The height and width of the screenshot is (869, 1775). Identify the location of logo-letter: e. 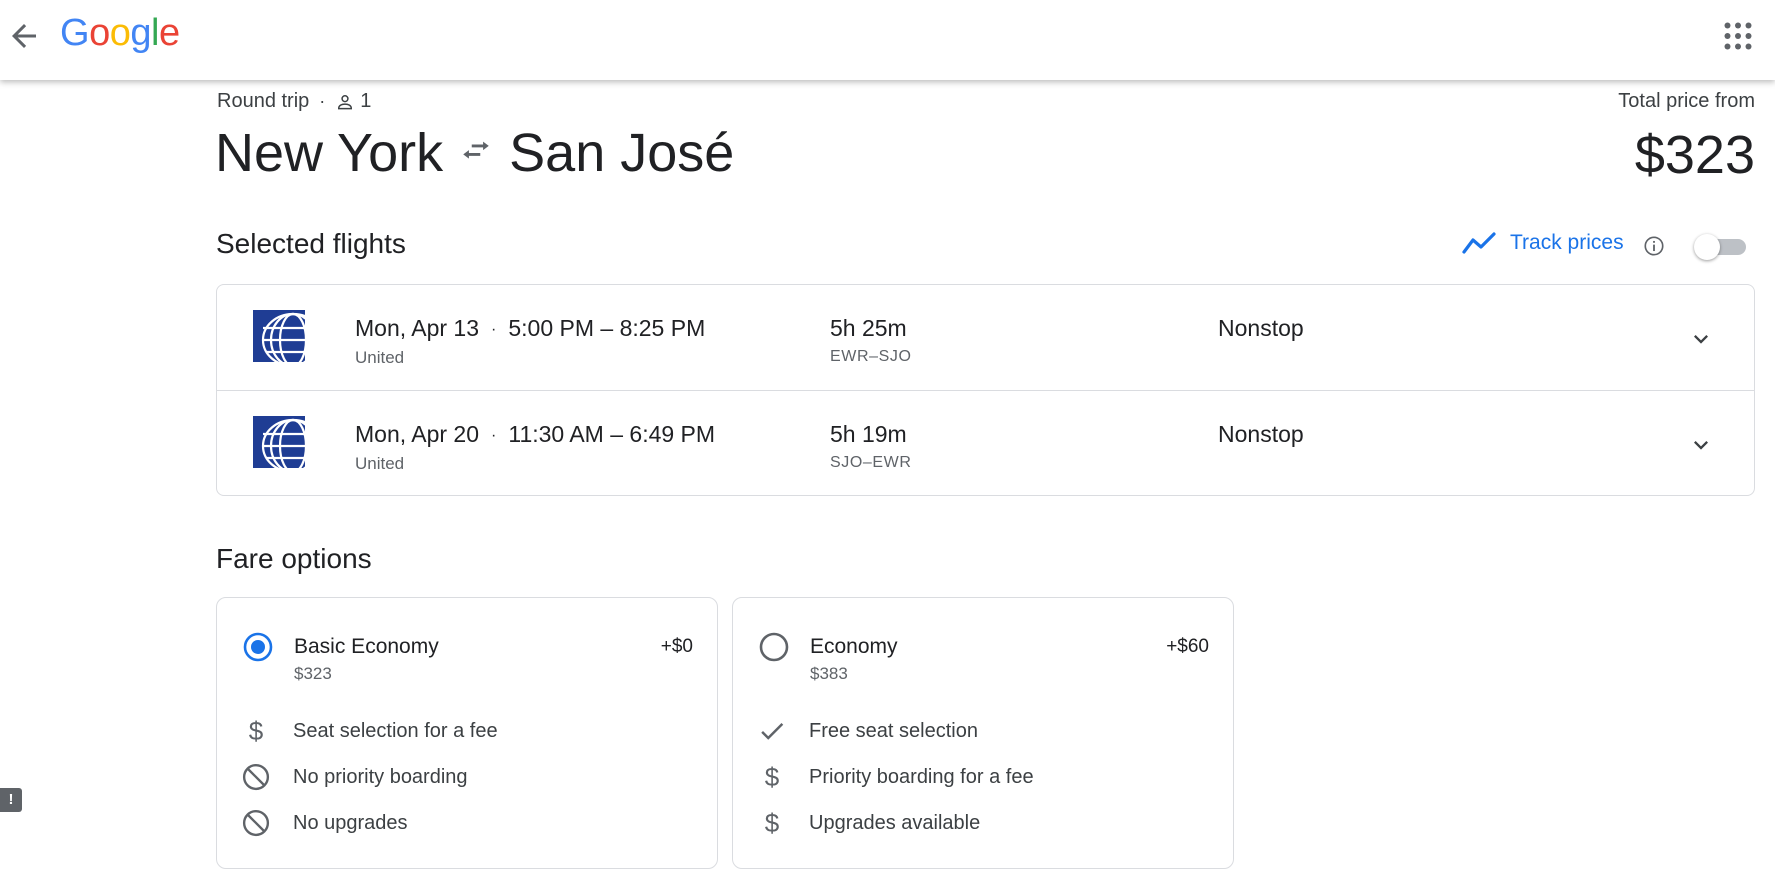
(169, 33).